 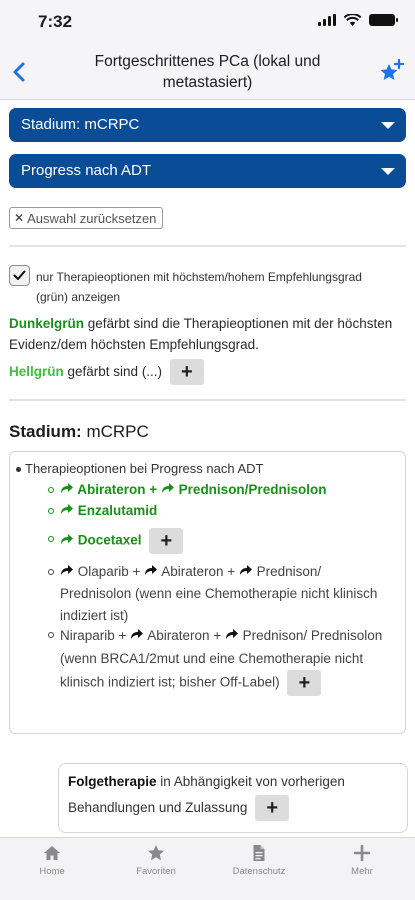 I want to click on section-title: Stadium: mCRPC, so click(x=79, y=432).